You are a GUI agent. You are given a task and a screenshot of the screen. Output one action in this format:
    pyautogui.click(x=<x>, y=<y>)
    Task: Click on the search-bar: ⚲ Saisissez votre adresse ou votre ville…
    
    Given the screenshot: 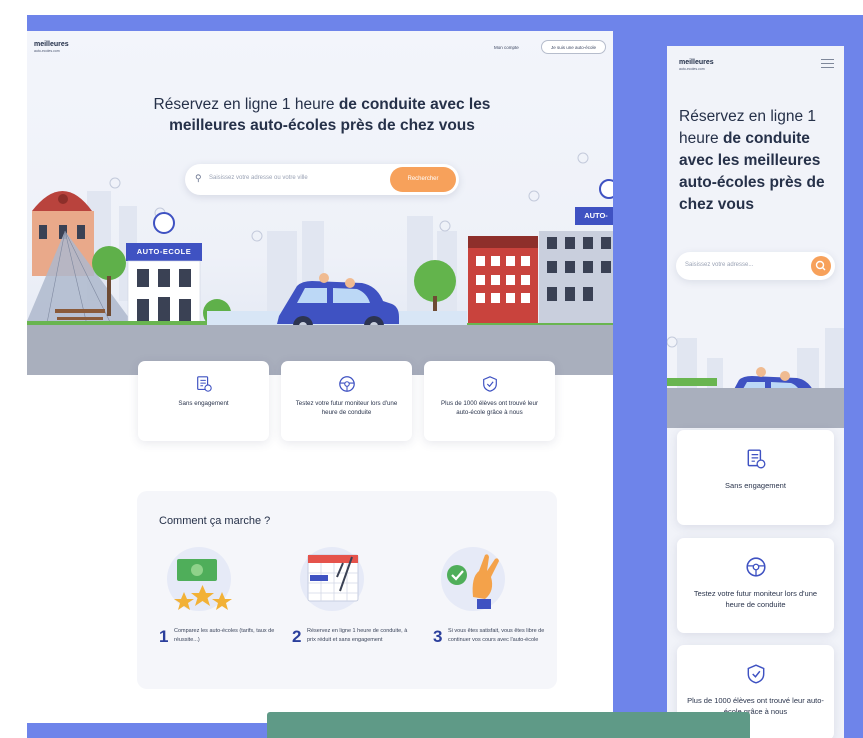 What is the action you would take?
    pyautogui.click(x=322, y=179)
    